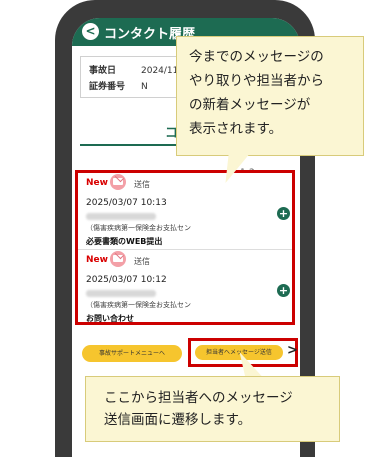  Describe the element at coordinates (90, 31) in the screenshot. I see `back-button: <` at that location.